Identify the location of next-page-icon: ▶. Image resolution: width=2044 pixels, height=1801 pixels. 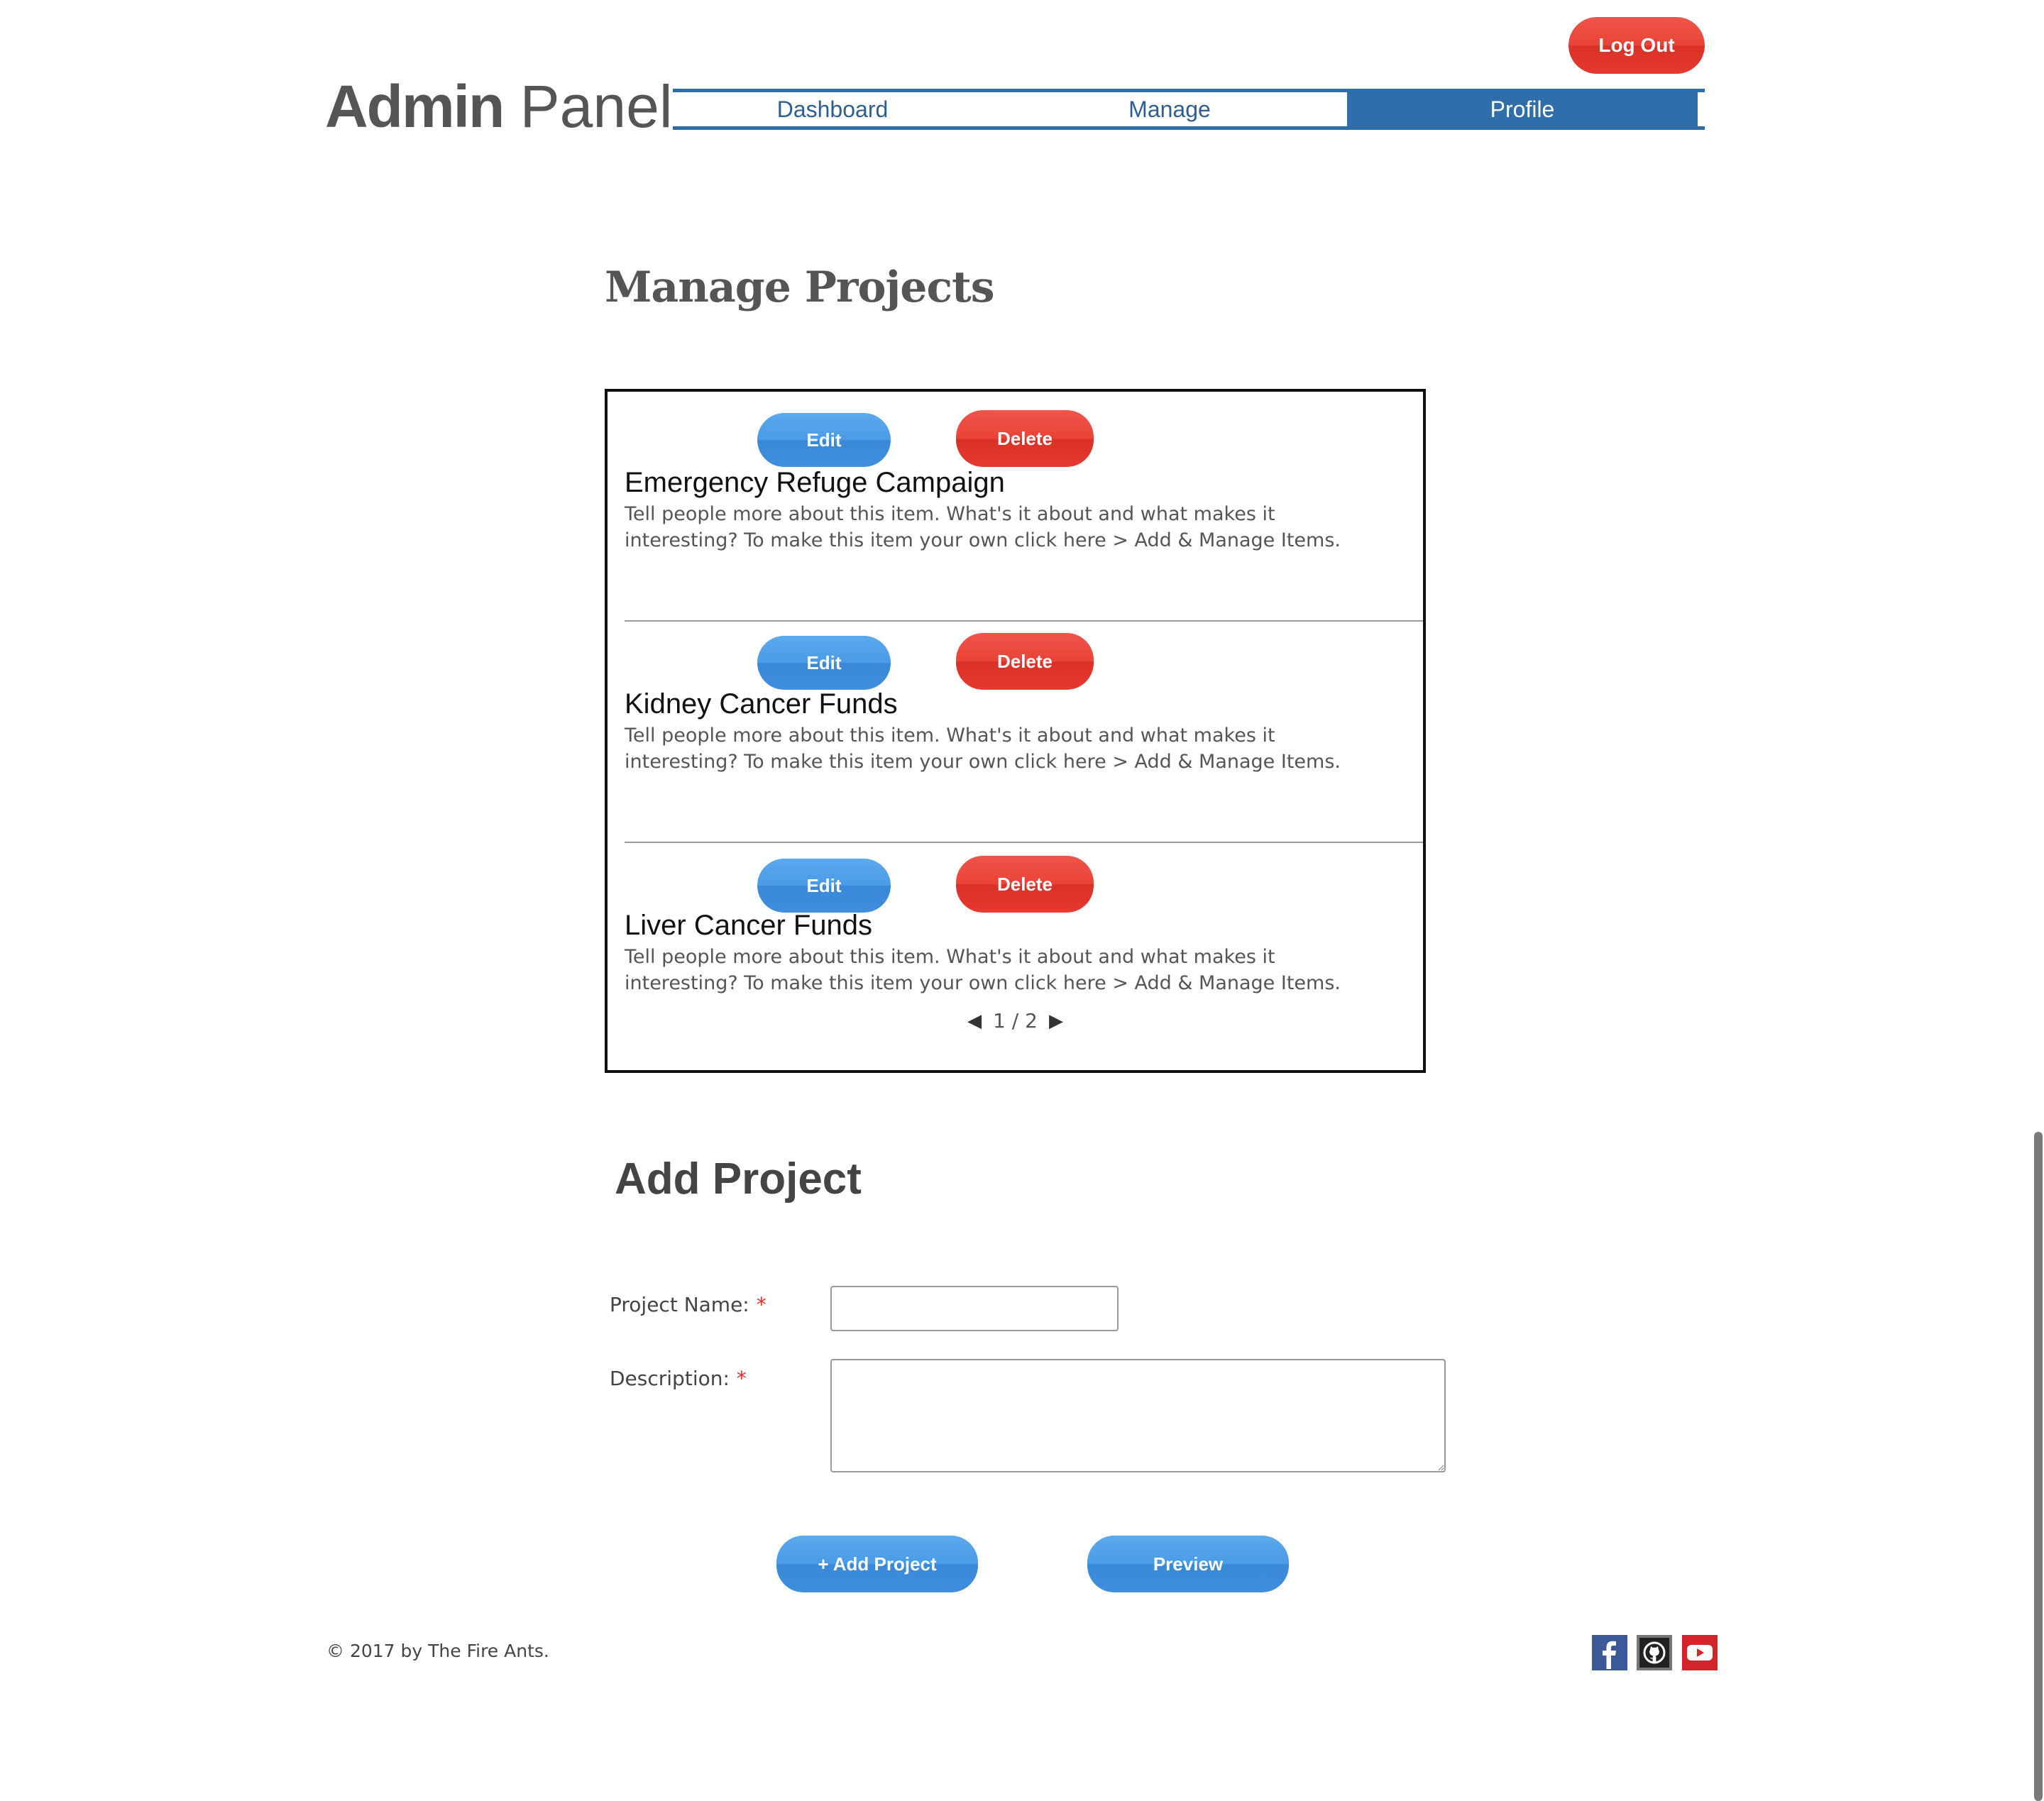
(1056, 1021).